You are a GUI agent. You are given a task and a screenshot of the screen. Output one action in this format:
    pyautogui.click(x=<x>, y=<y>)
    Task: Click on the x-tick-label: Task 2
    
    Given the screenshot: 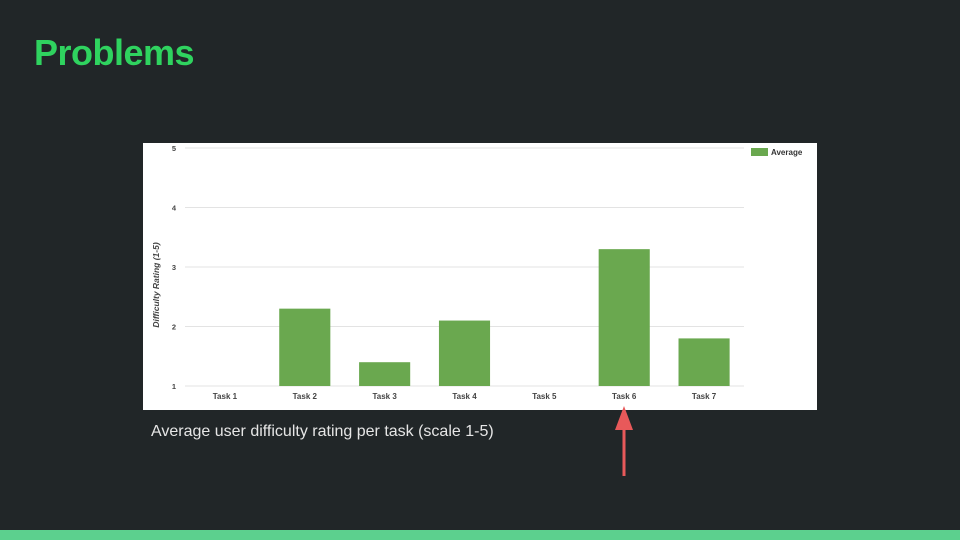 What is the action you would take?
    pyautogui.click(x=305, y=396)
    